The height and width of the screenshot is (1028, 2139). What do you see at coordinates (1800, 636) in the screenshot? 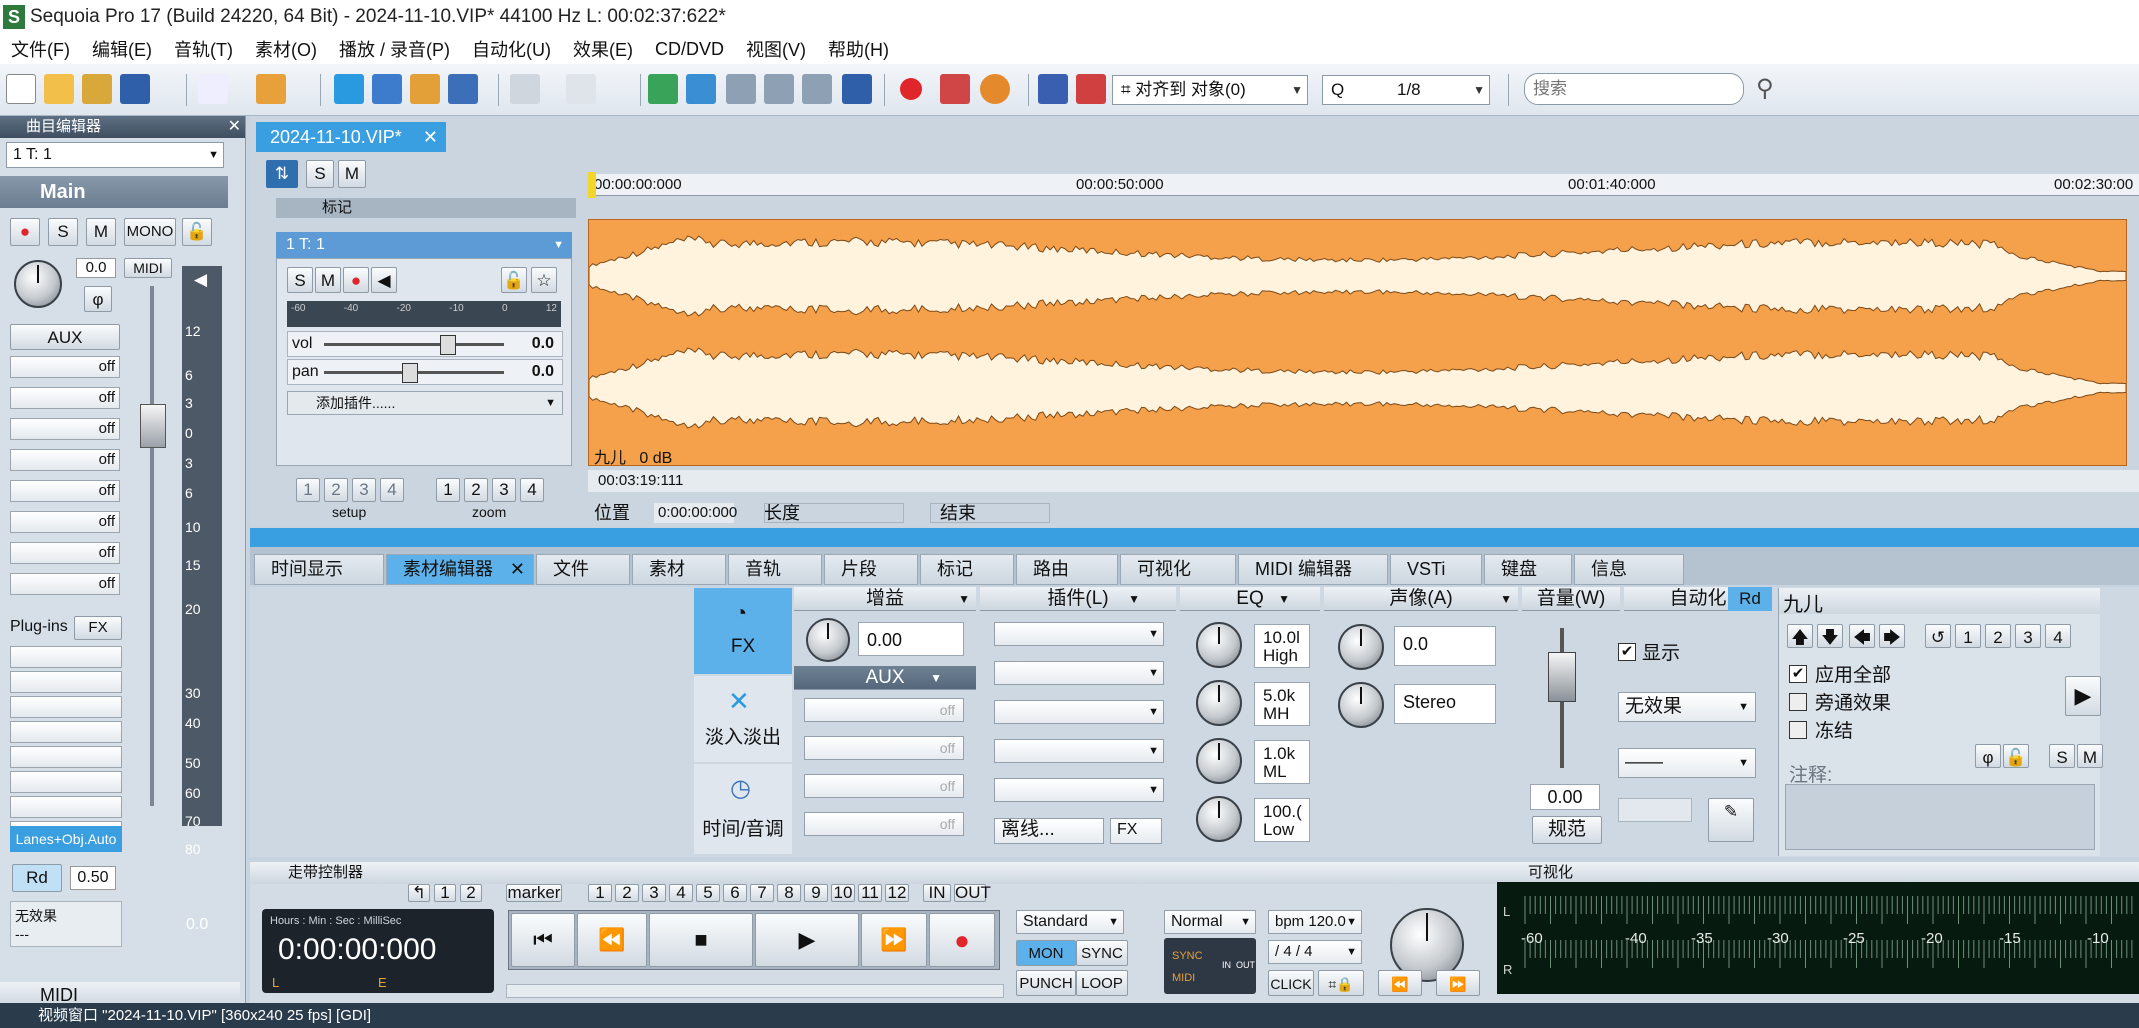
I see `move-up-icon: 🡅` at bounding box center [1800, 636].